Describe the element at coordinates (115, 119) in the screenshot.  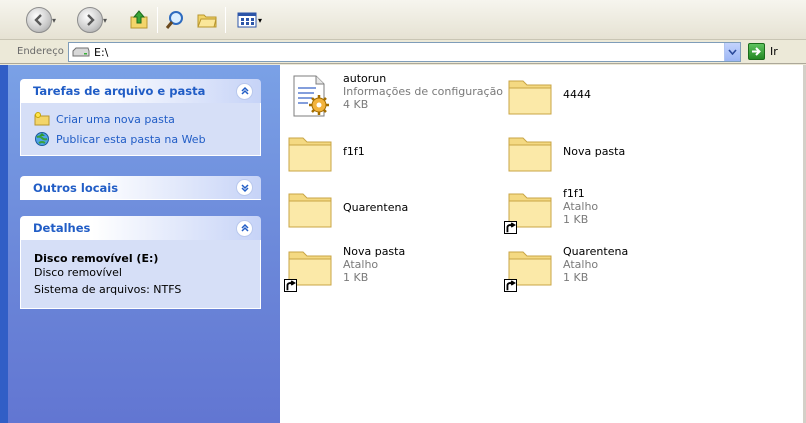
I see `create-new-folder-label: Criar uma nova pasta` at that location.